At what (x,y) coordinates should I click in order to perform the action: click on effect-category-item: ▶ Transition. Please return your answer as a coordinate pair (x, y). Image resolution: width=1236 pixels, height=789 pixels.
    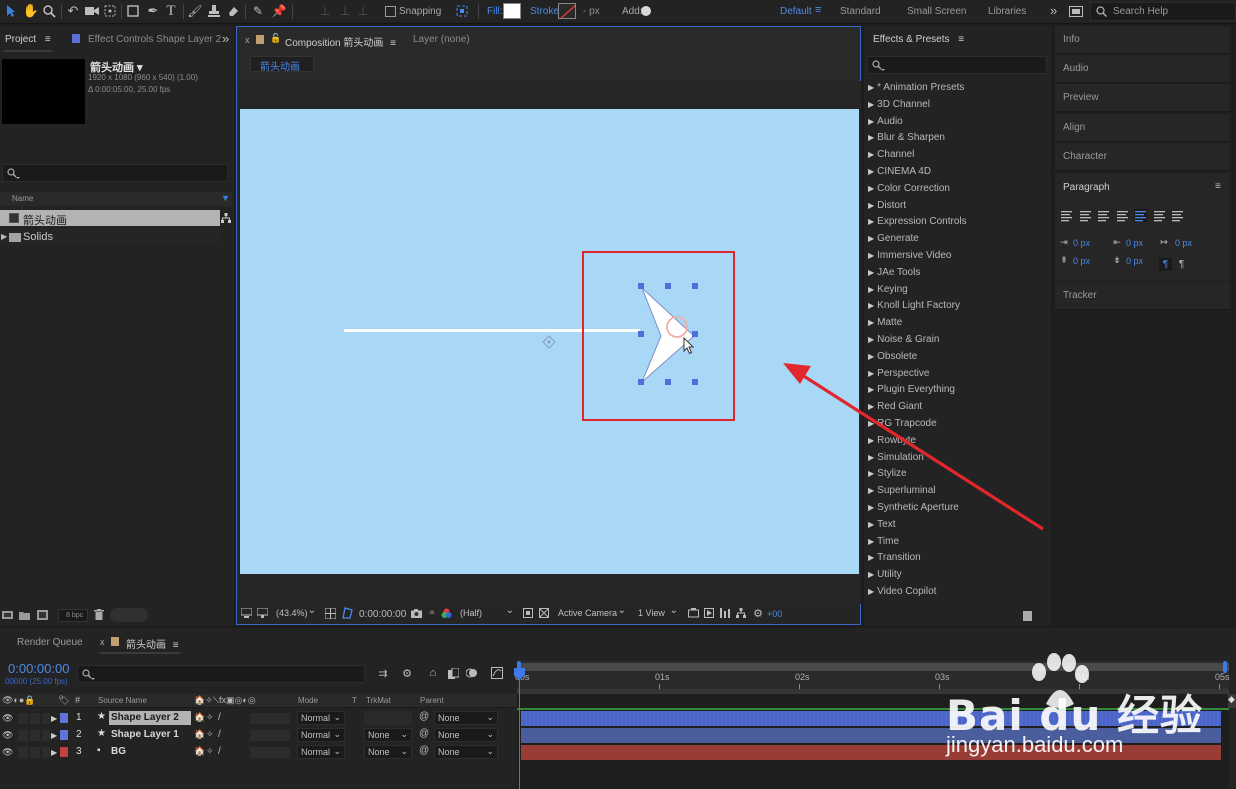
    Looking at the image, I should click on (894, 557).